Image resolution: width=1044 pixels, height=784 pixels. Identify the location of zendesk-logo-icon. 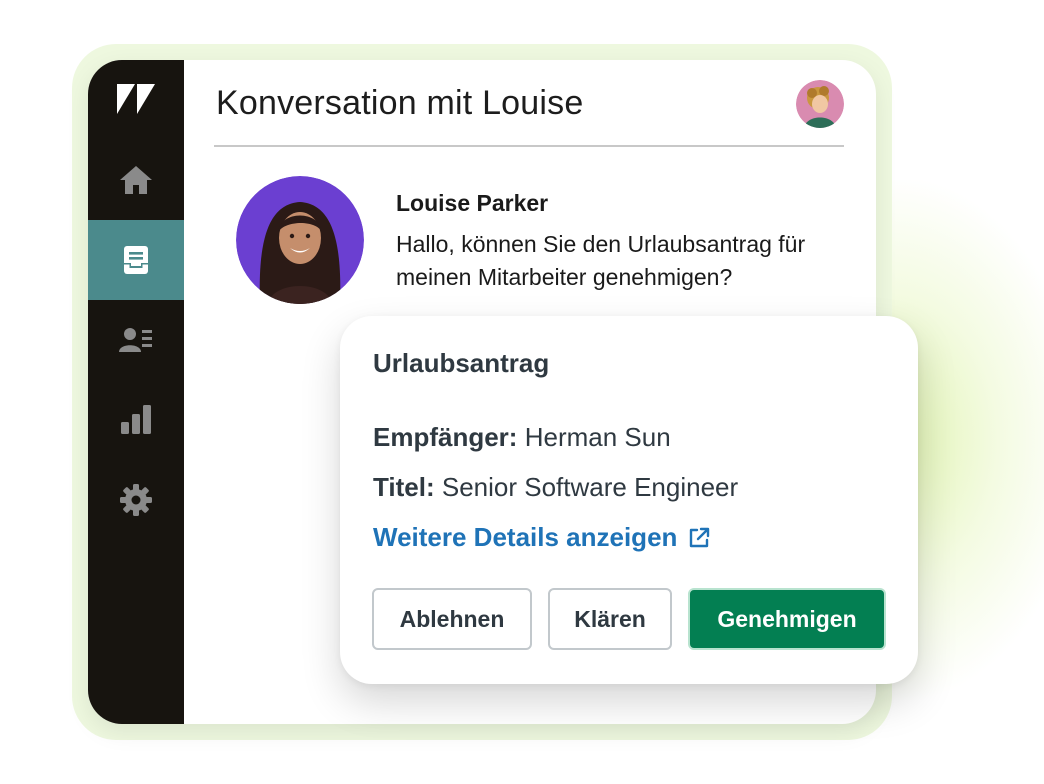
(136, 99).